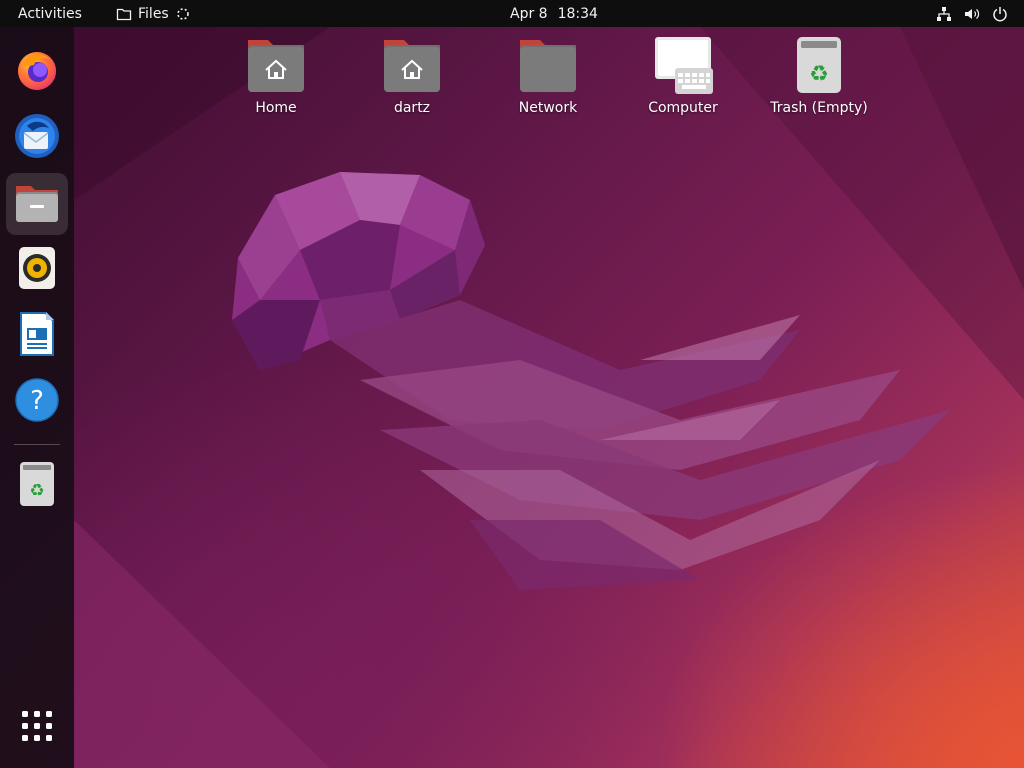 The image size is (1024, 768). I want to click on top-bar: Activities Files Apr 8 18:34, so click(512, 13).